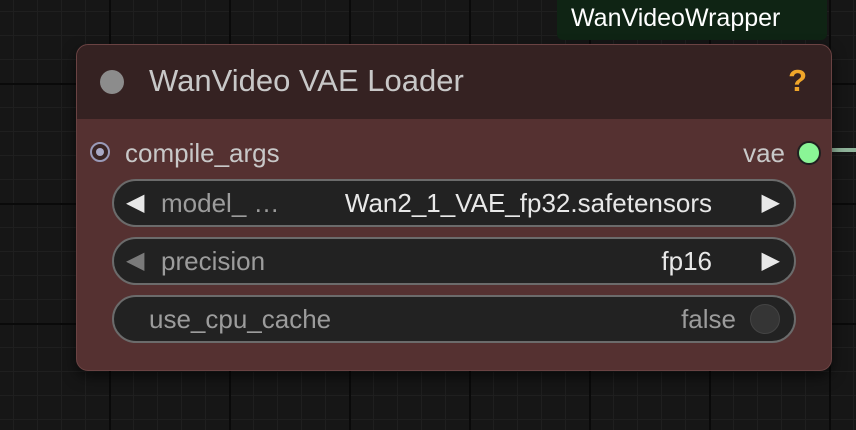 The height and width of the screenshot is (430, 856). Describe the element at coordinates (708, 319) in the screenshot. I see `use-cpu-cache-value: false` at that location.